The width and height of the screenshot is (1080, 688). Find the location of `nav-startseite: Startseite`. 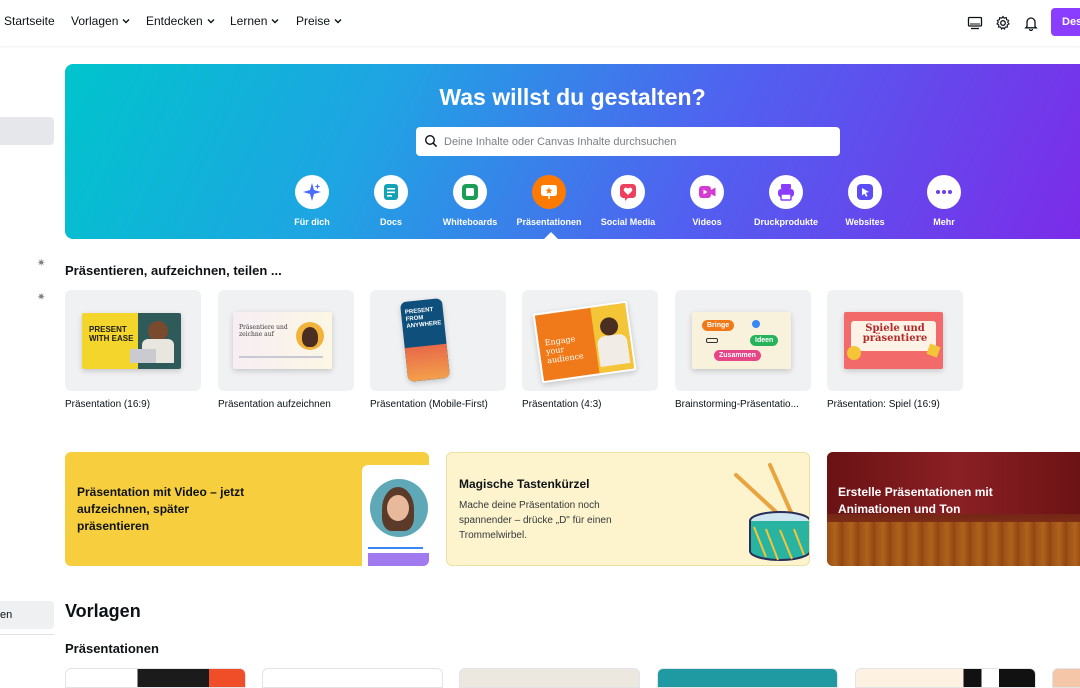

nav-startseite: Startseite is located at coordinates (29, 21).